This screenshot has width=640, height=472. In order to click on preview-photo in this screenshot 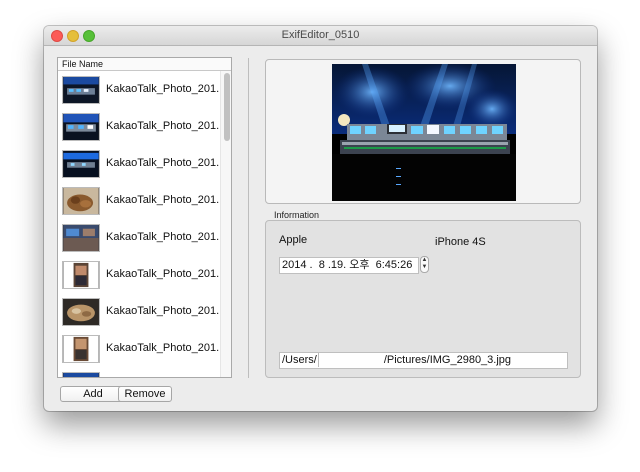, I will do `click(424, 132)`.